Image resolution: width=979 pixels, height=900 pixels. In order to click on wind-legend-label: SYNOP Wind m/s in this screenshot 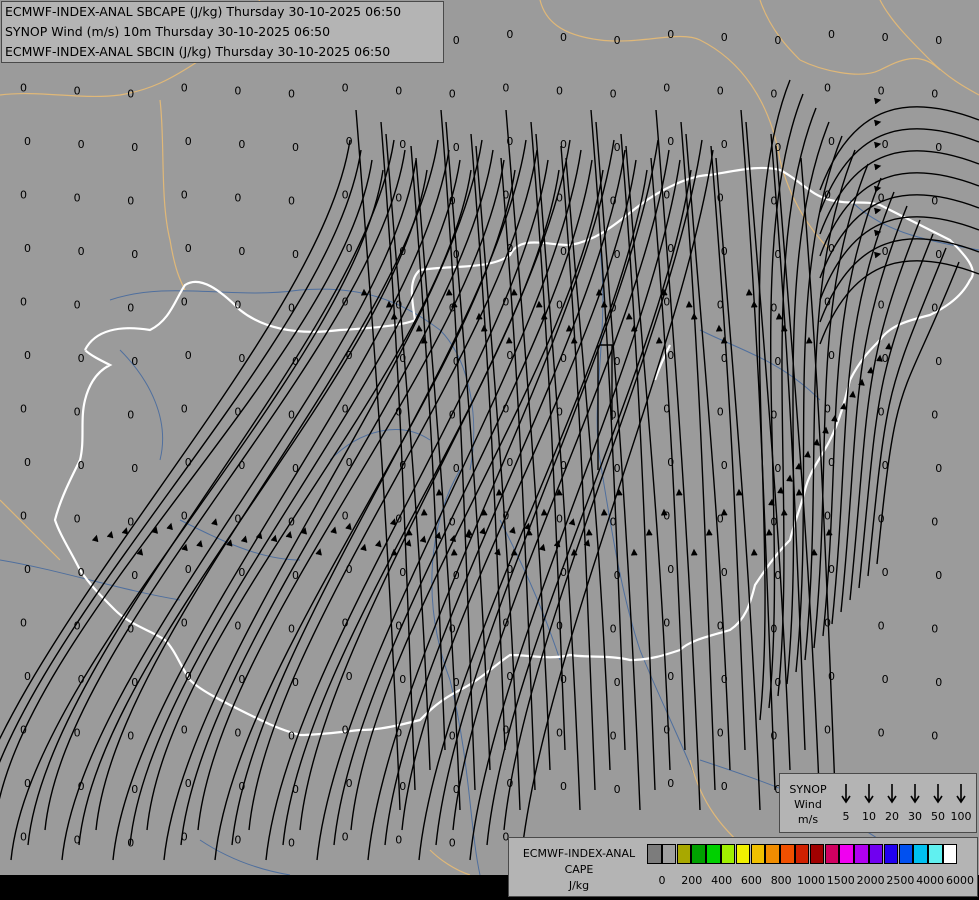, I will do `click(808, 804)`.